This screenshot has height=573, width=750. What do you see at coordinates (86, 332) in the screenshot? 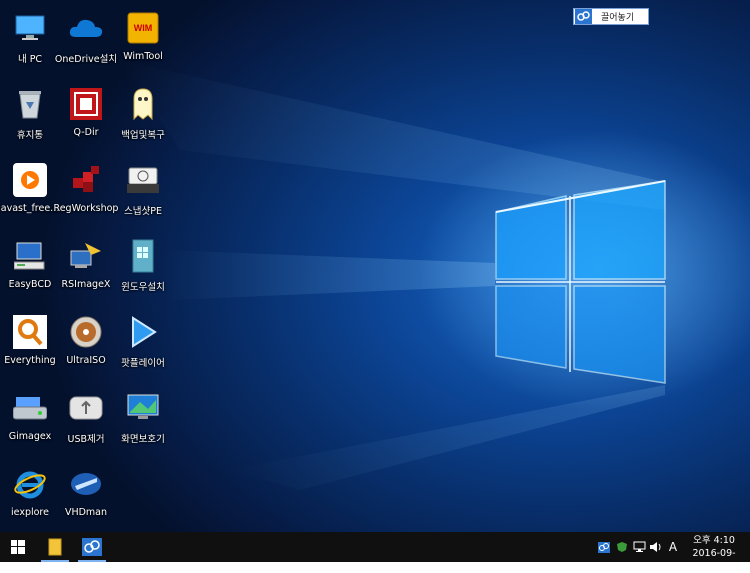
I see `disc-icon` at bounding box center [86, 332].